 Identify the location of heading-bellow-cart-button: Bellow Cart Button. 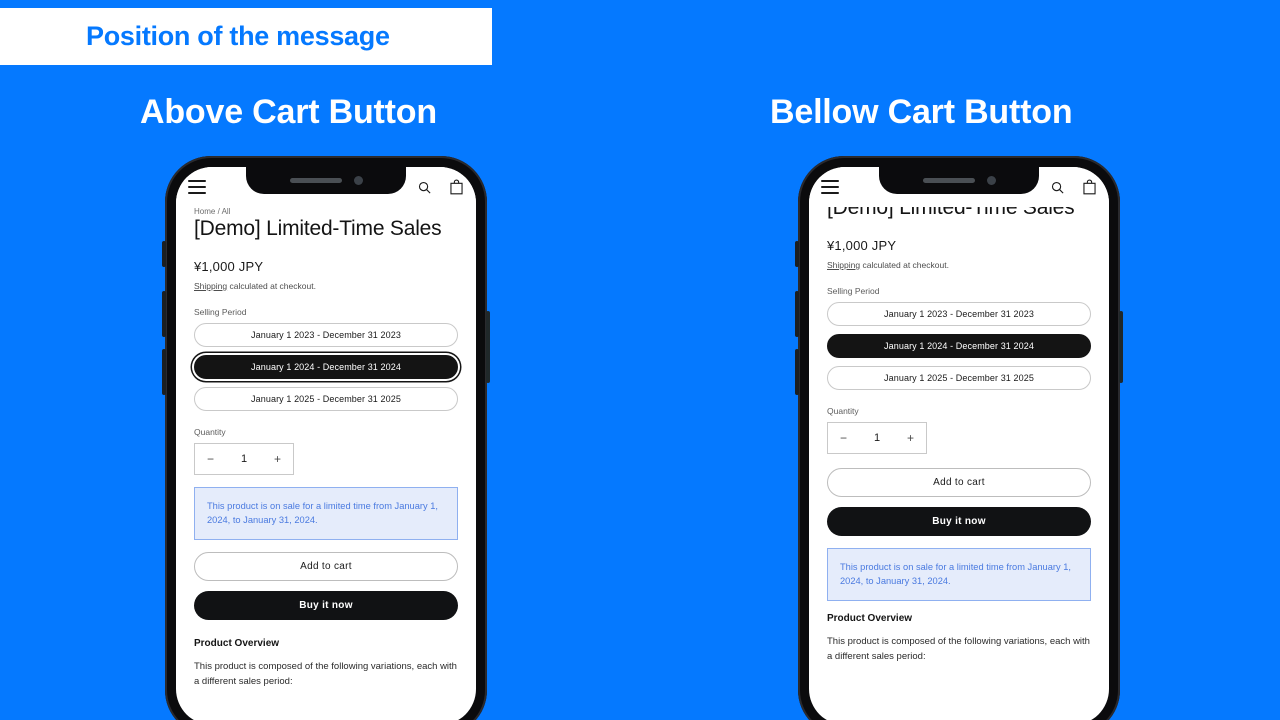
(921, 112).